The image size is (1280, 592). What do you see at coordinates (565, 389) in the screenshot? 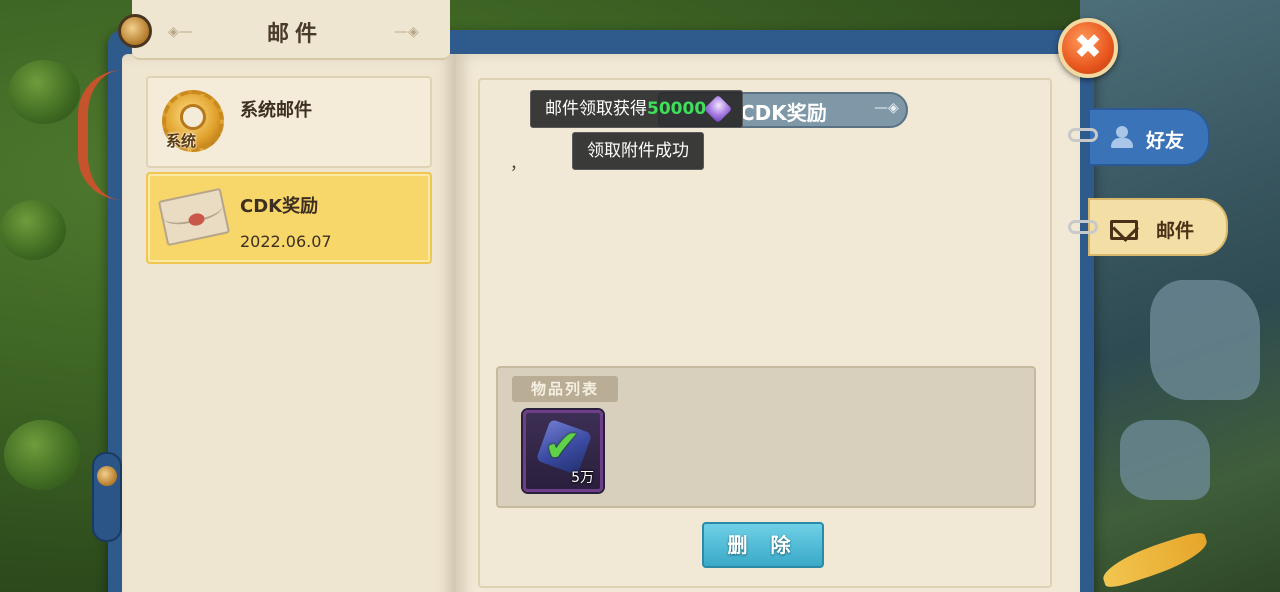
I see `items-label: 物品列表` at bounding box center [565, 389].